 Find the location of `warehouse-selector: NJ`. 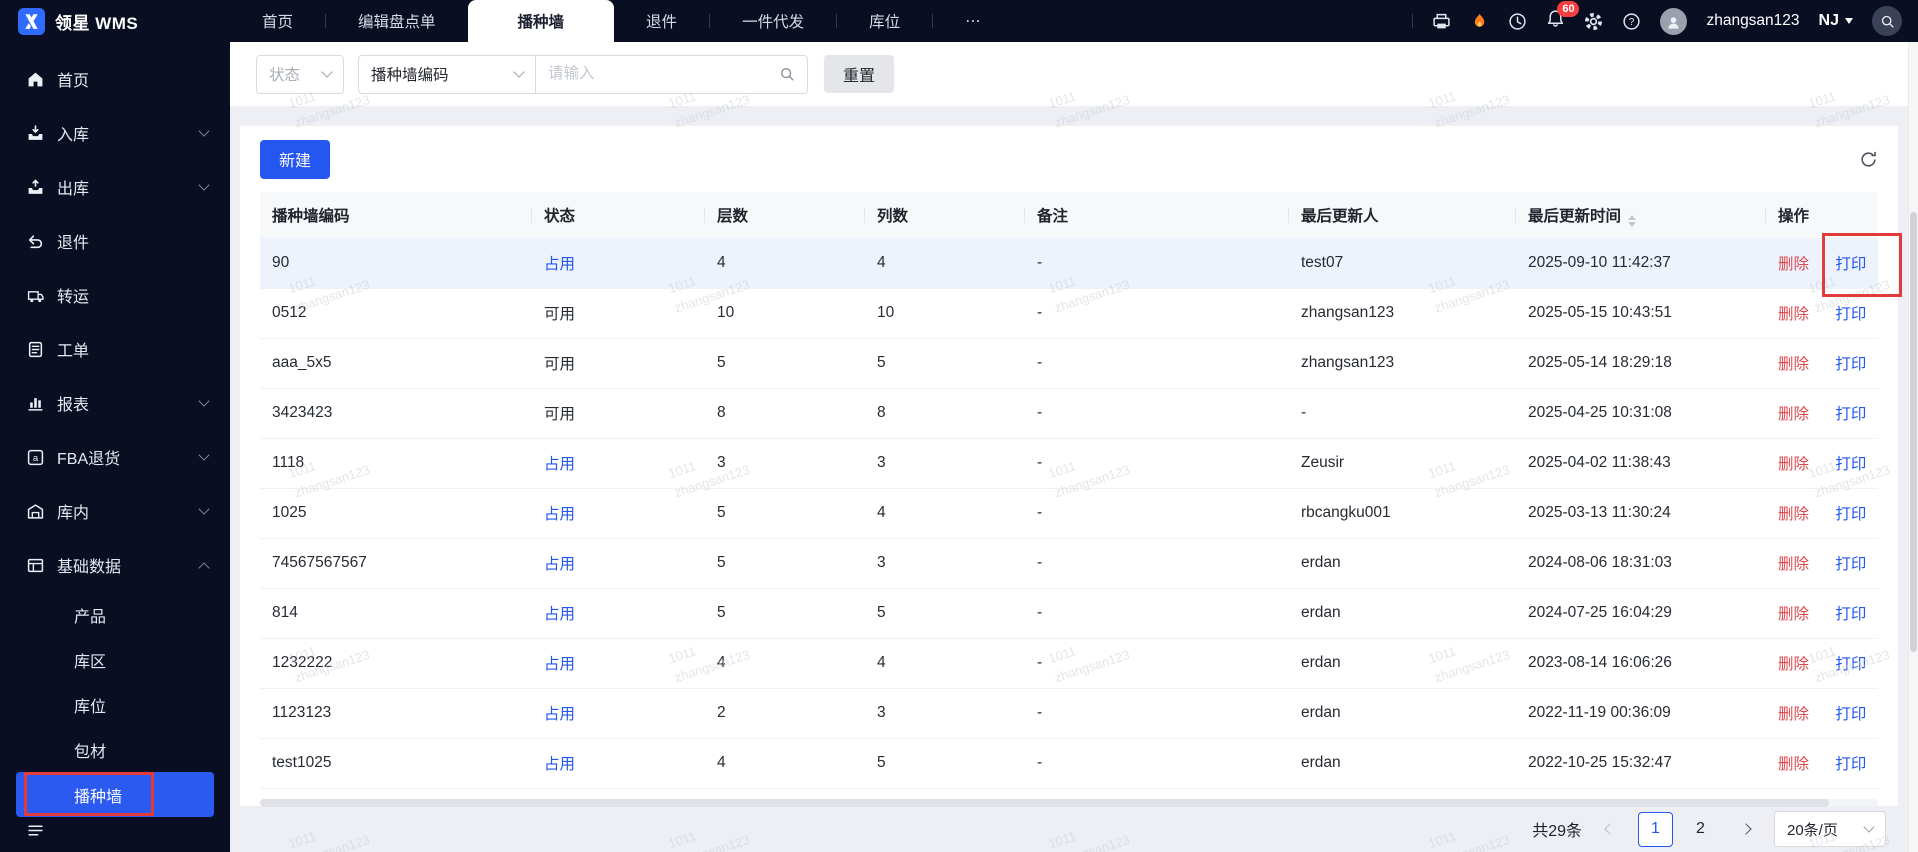

warehouse-selector: NJ is located at coordinates (1836, 21).